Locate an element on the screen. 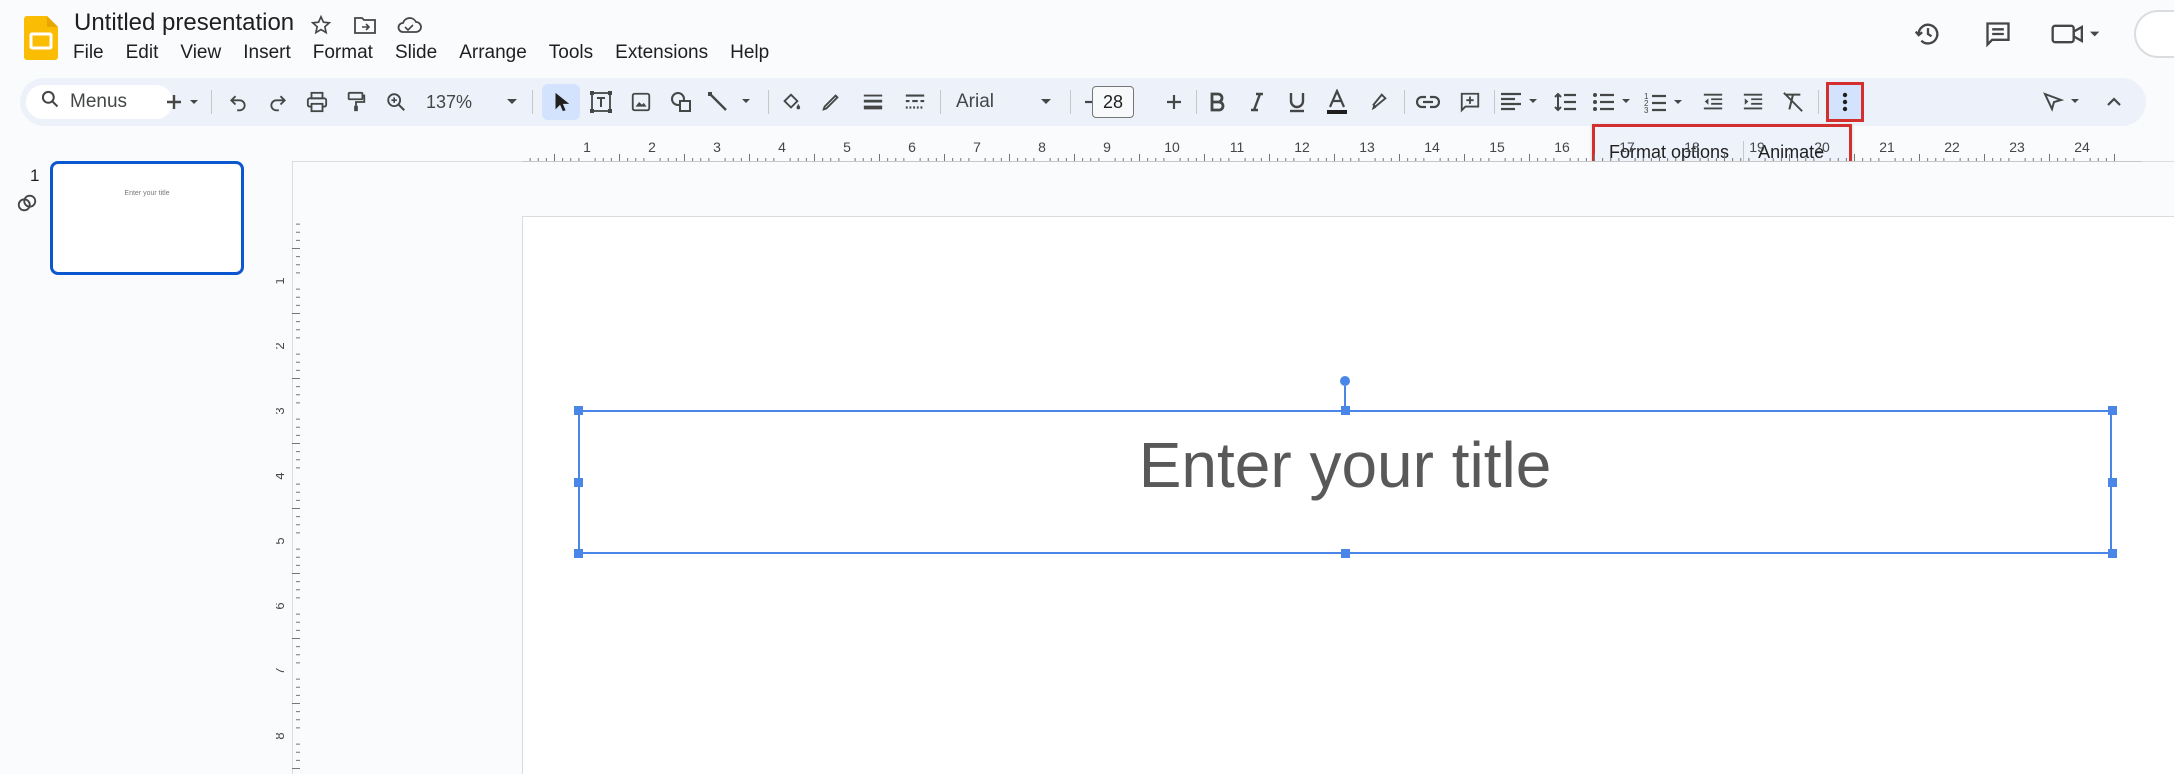 This screenshot has height=774, width=2174. border-weight-icon is located at coordinates (873, 102).